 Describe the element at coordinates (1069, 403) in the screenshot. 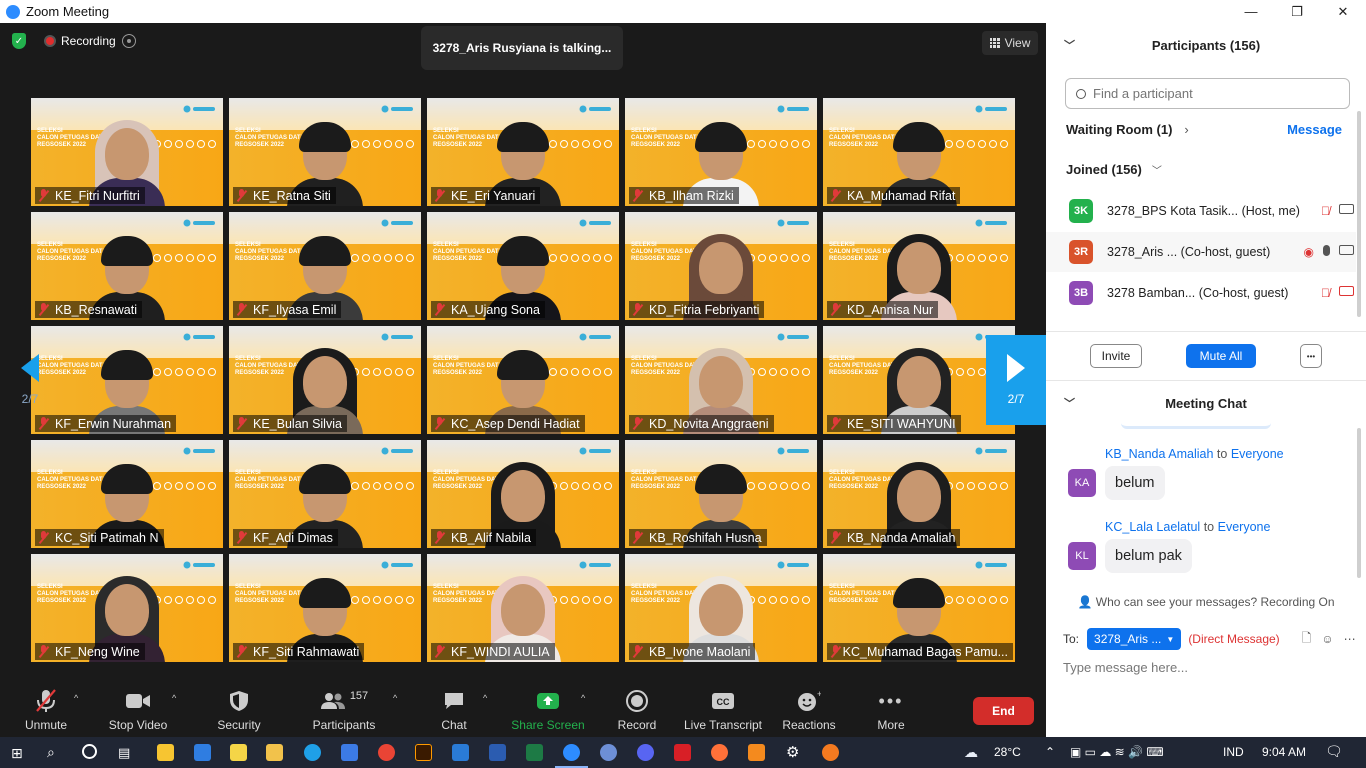

I see `collapse-chat-chevron-icon: ﹀` at that location.